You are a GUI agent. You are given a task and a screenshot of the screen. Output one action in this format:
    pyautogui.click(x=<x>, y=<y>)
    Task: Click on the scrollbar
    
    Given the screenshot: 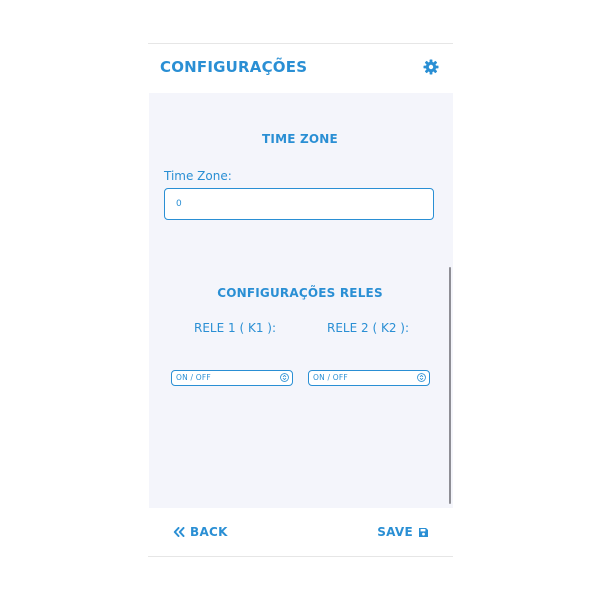 What is the action you would take?
    pyautogui.click(x=450, y=385)
    